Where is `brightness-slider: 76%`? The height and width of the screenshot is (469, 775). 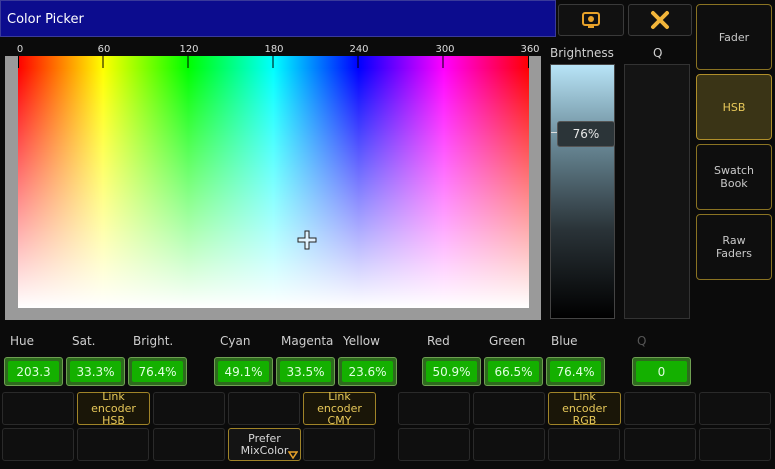 brightness-slider: 76% is located at coordinates (582, 191).